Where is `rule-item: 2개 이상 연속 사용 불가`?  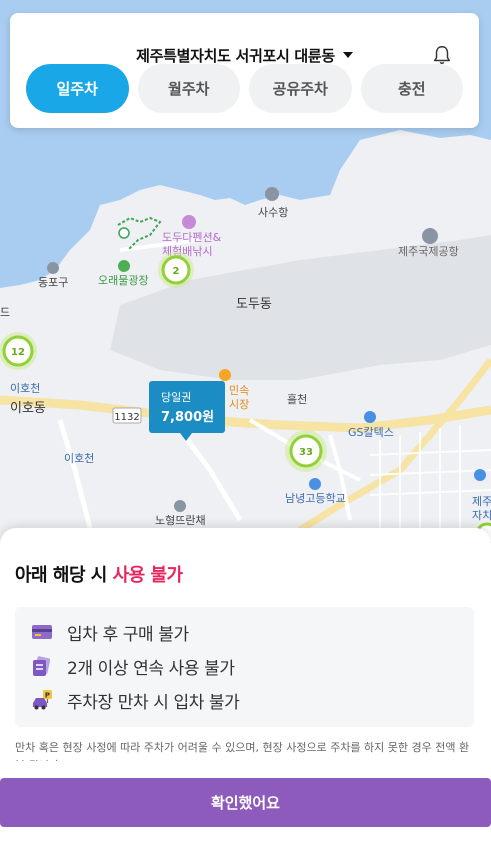
rule-item: 2개 이상 연속 사용 불가 is located at coordinates (133, 666).